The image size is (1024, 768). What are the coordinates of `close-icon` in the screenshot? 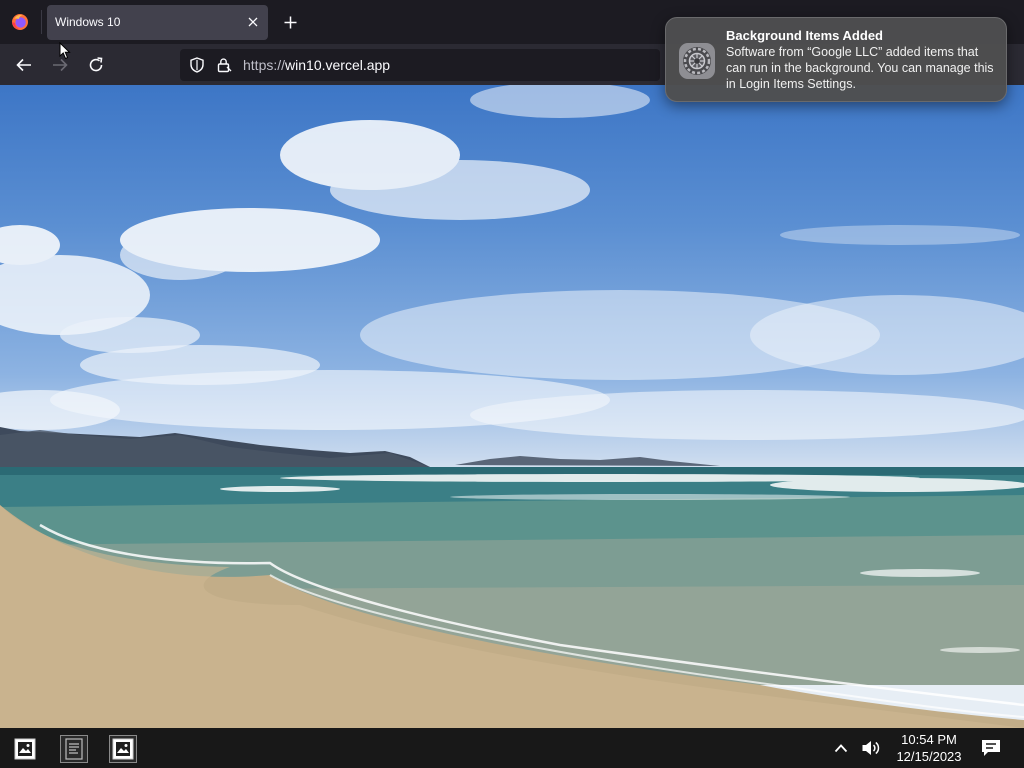 It's located at (253, 22).